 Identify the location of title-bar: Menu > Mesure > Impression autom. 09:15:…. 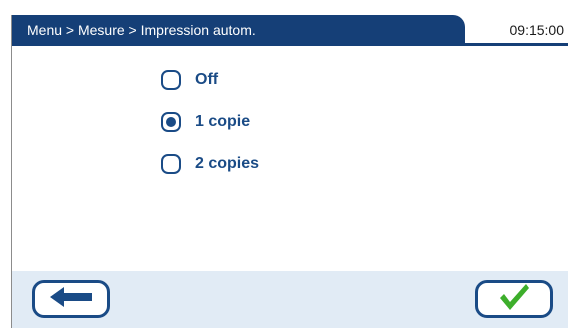
(290, 29).